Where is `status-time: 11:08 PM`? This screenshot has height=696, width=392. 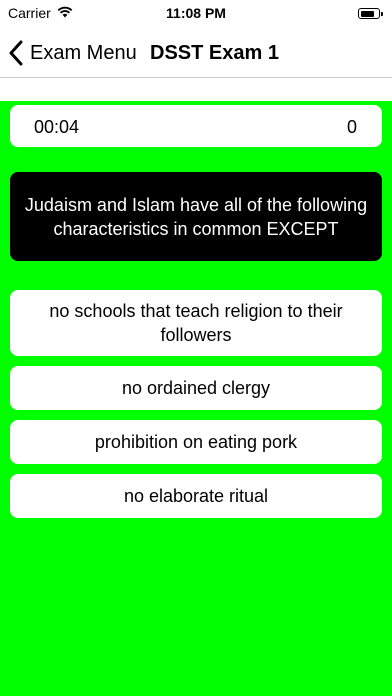
status-time: 11:08 PM is located at coordinates (196, 13).